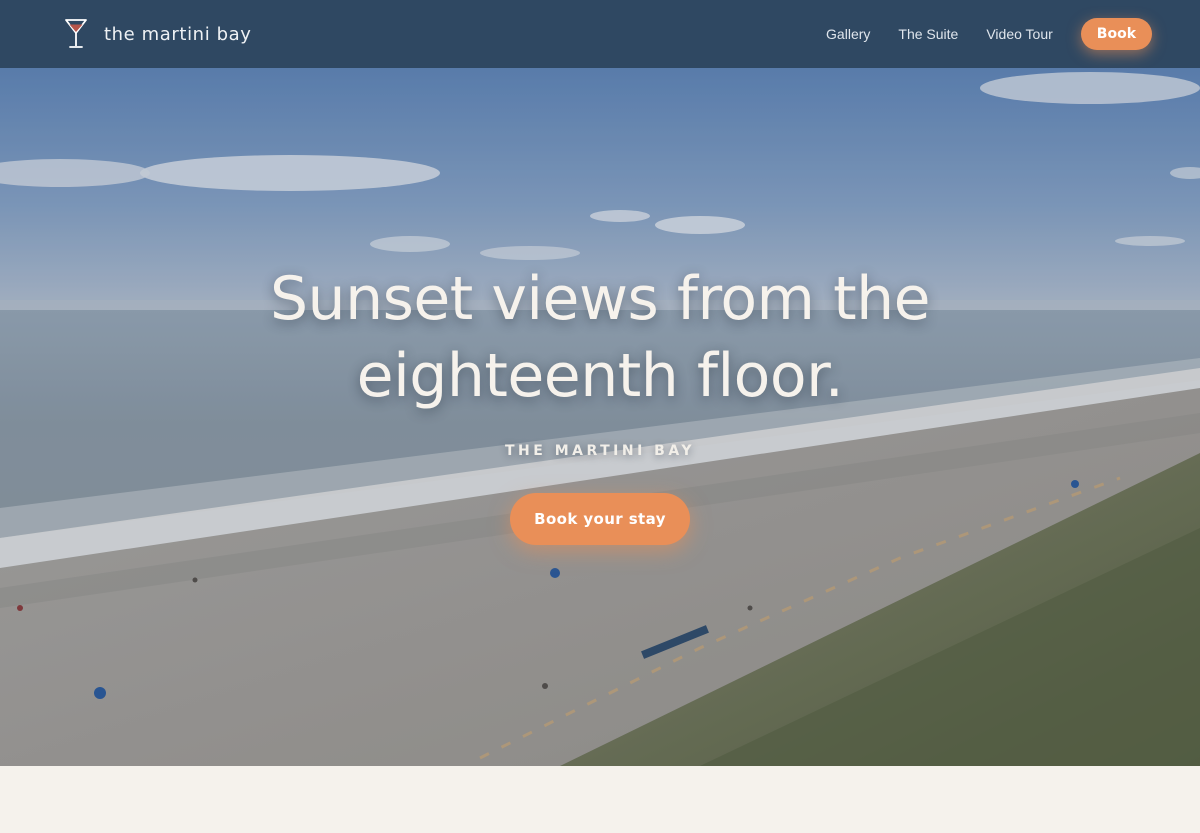 The image size is (1200, 833). What do you see at coordinates (848, 34) in the screenshot?
I see `nav-link-gallery: Gallery` at bounding box center [848, 34].